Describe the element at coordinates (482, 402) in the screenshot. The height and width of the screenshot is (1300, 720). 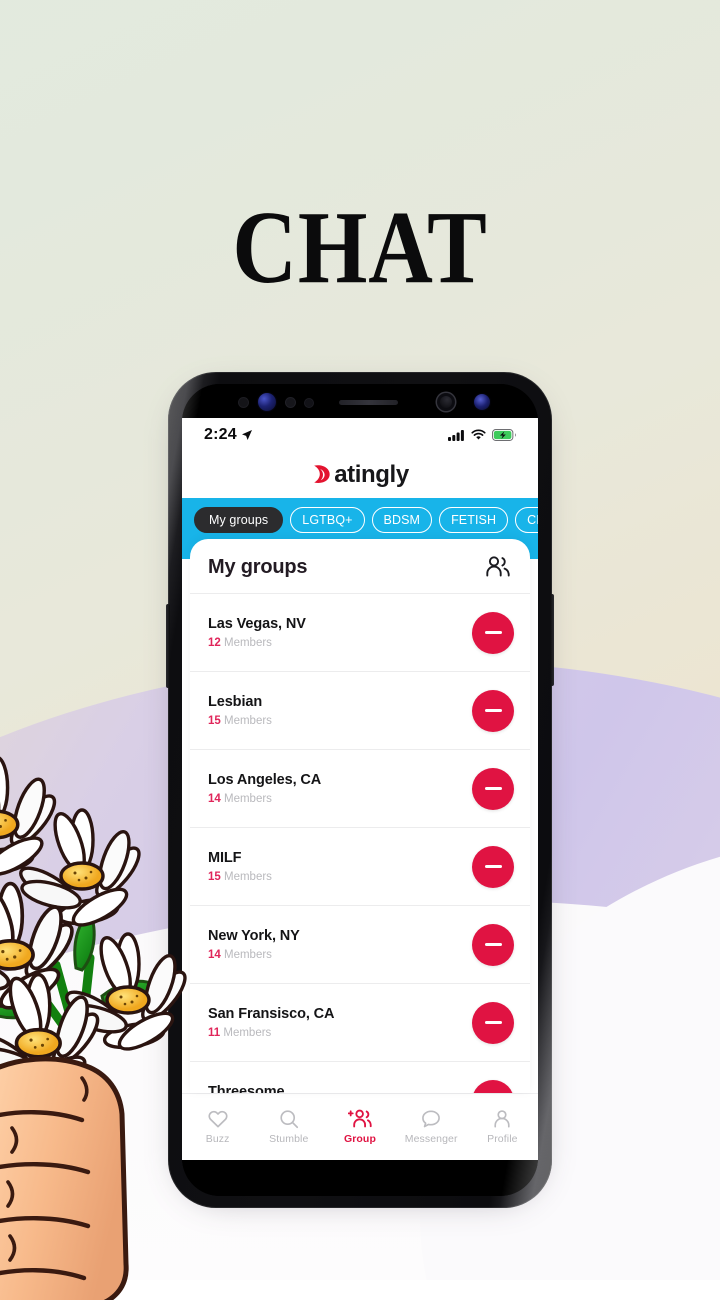
I see `secondary-camera-icon` at that location.